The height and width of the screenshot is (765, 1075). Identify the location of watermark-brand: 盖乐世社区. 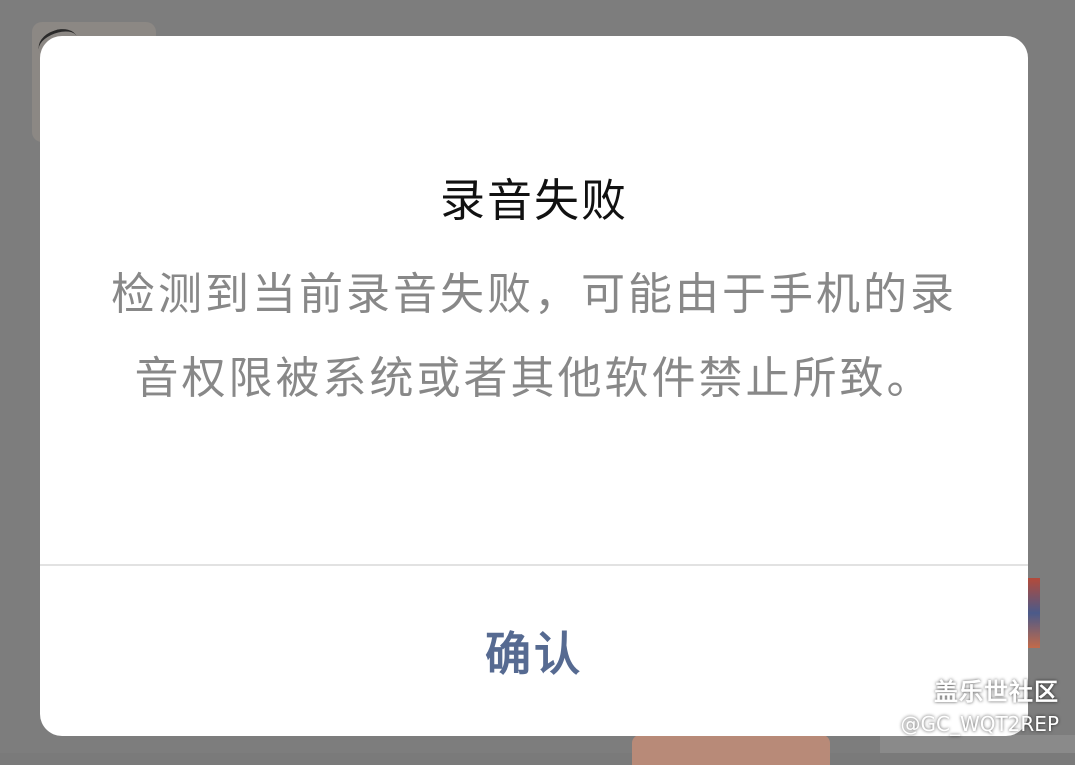
(996, 692).